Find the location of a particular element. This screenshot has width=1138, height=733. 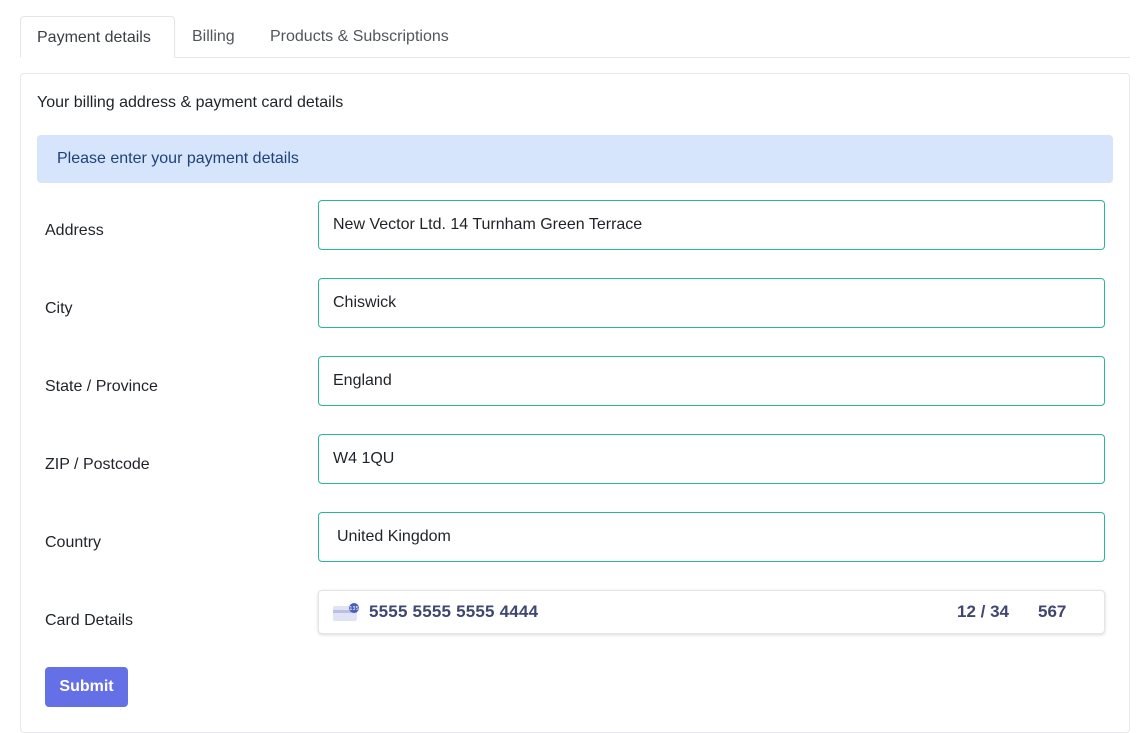

card-expiry: 12 / 34 is located at coordinates (983, 611).